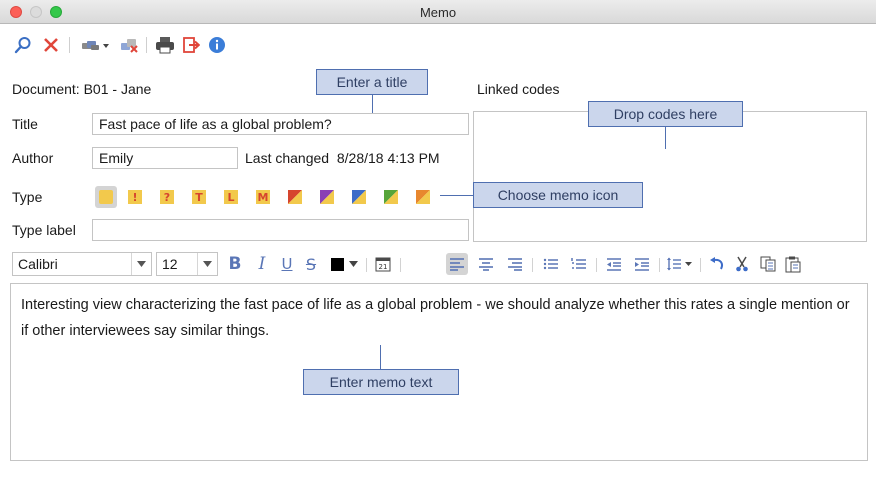 This screenshot has height=490, width=876. Describe the element at coordinates (23, 45) in the screenshot. I see `search-icon` at that location.